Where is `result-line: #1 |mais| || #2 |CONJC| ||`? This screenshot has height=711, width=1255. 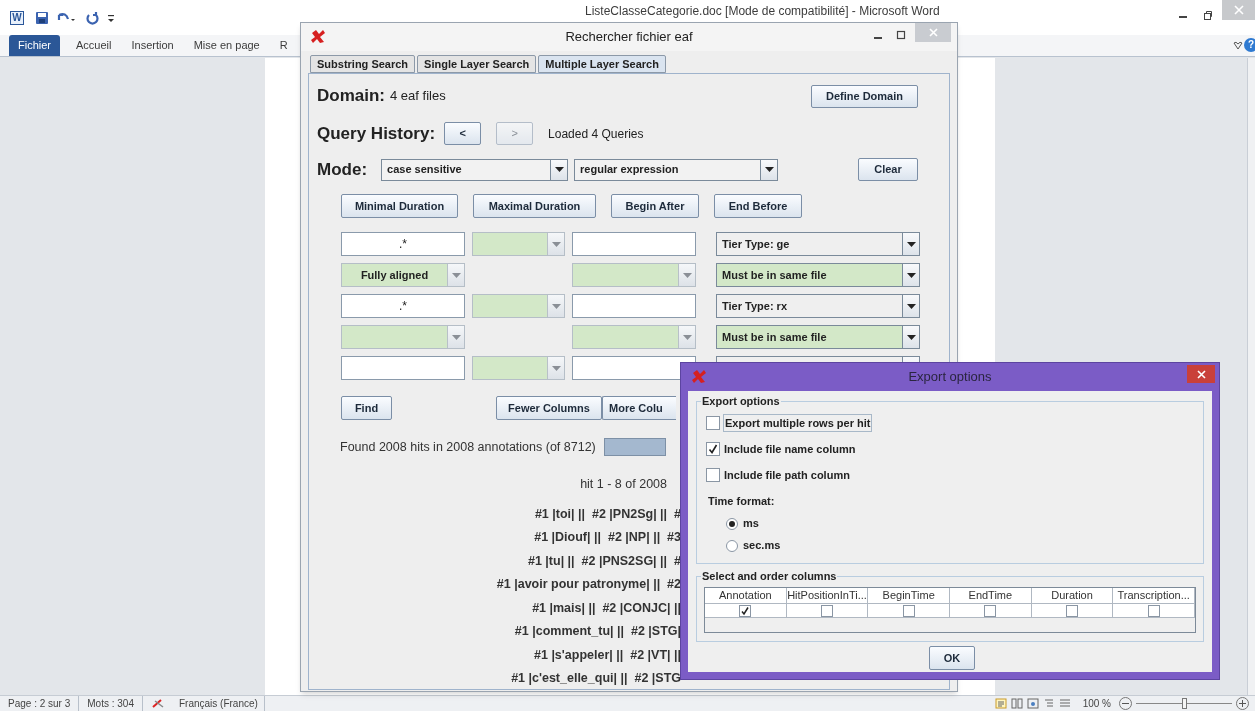
result-line: #1 |mais| || #2 |CONJC| || is located at coordinates (606, 608).